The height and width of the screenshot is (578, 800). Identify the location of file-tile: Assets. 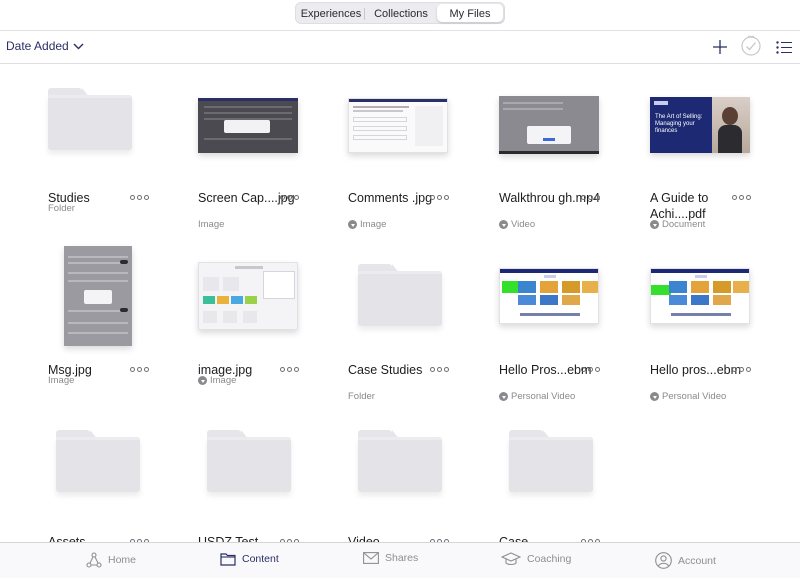
(123, 479).